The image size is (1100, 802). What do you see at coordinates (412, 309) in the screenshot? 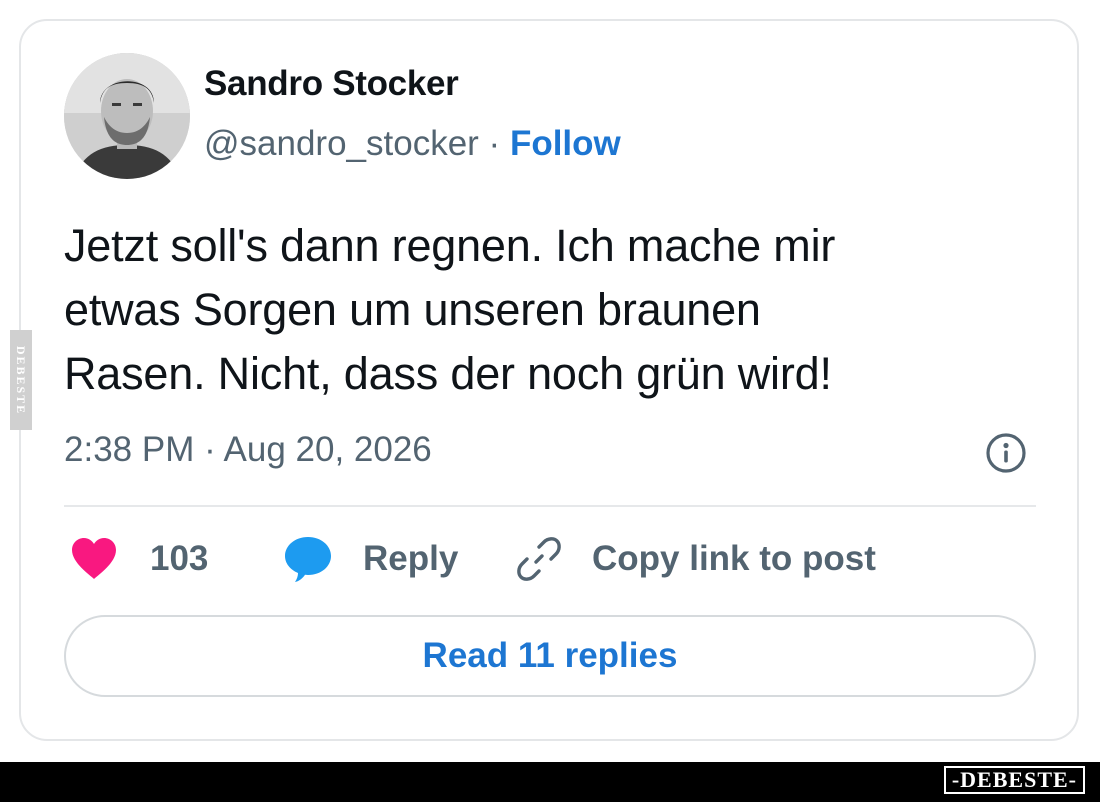
I see `tweet-text-line: etwas Sorgen um unseren braunen` at bounding box center [412, 309].